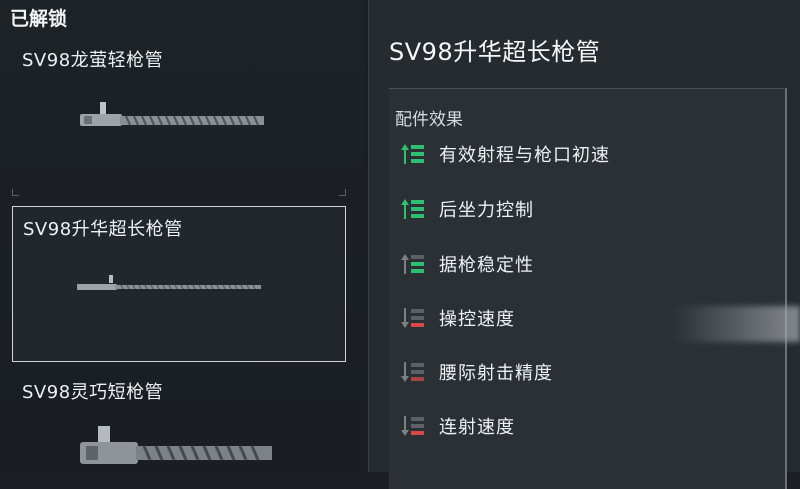 The height and width of the screenshot is (489, 800). I want to click on effect-row: 据枪稳定性, so click(467, 264).